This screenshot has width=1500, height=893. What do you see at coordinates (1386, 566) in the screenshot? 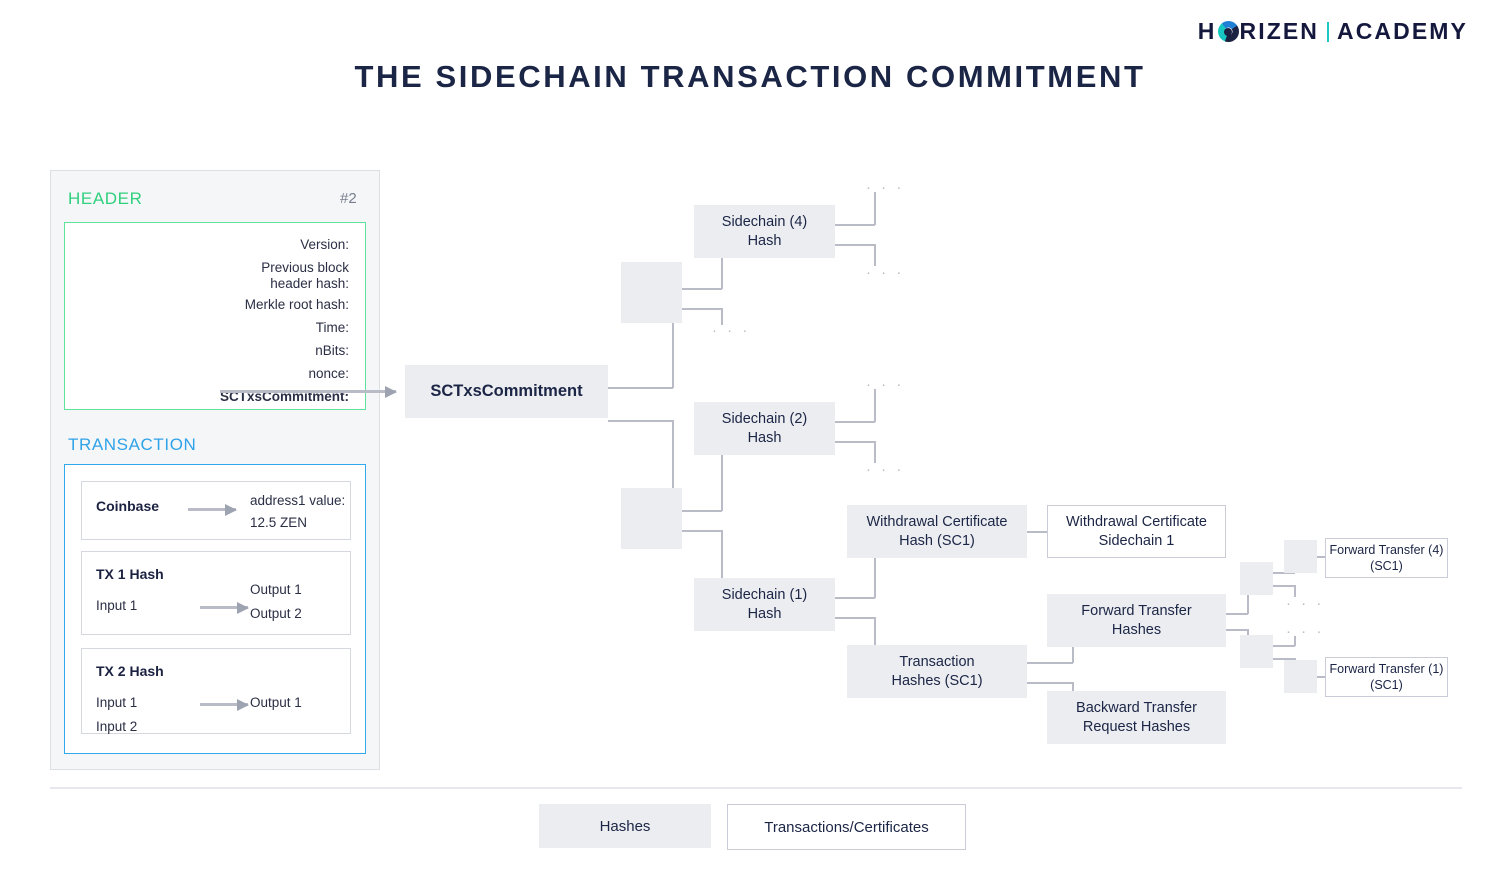
I see `forward-transfer-4-line2: (SC1)` at bounding box center [1386, 566].